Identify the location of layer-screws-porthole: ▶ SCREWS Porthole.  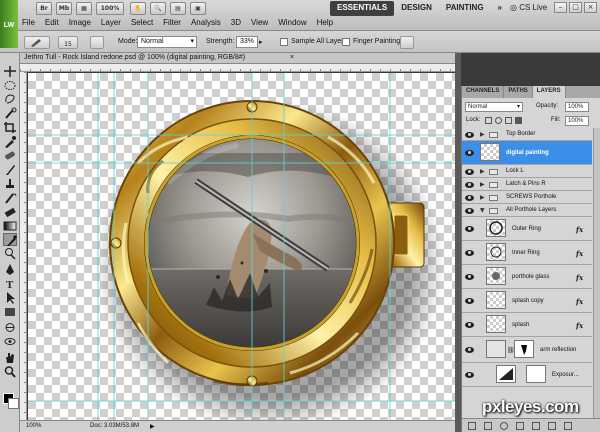
(527, 197).